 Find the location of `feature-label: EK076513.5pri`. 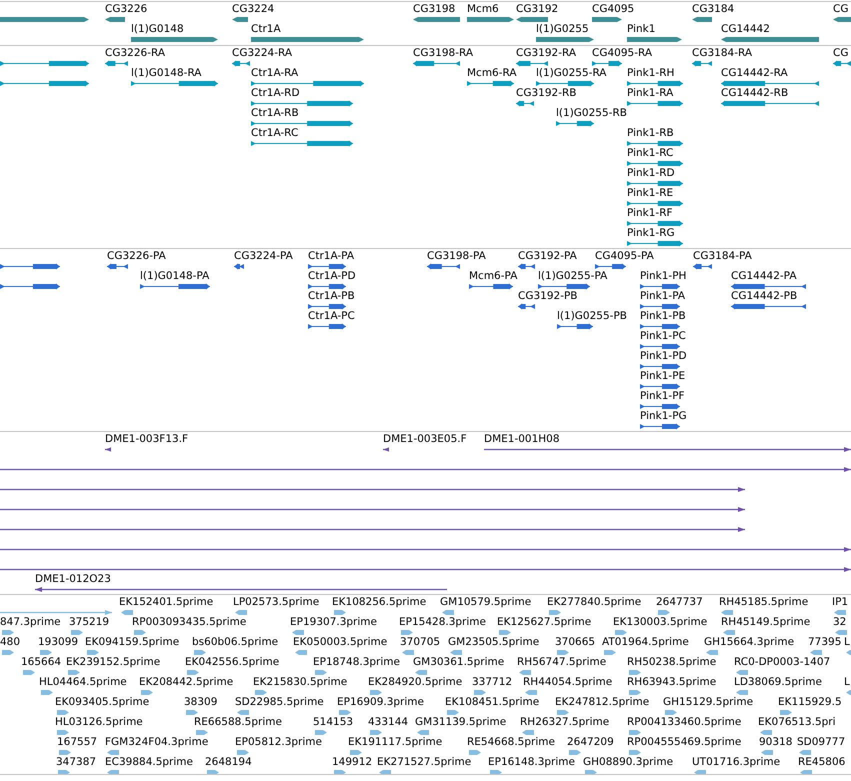

feature-label: EK076513.5pri is located at coordinates (797, 722).